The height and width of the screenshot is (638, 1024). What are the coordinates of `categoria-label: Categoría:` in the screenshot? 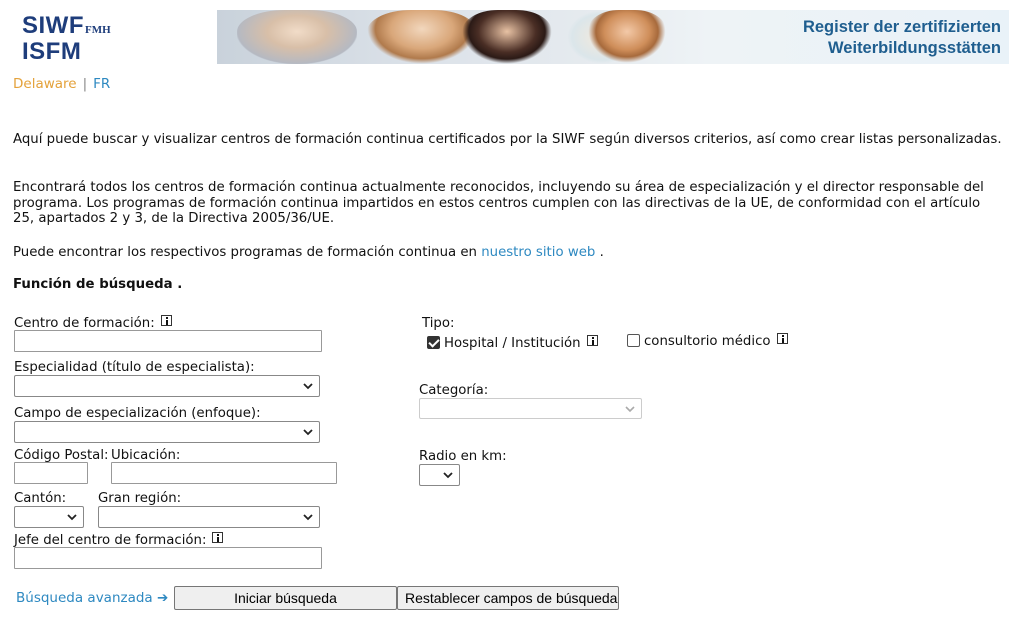 It's located at (454, 390).